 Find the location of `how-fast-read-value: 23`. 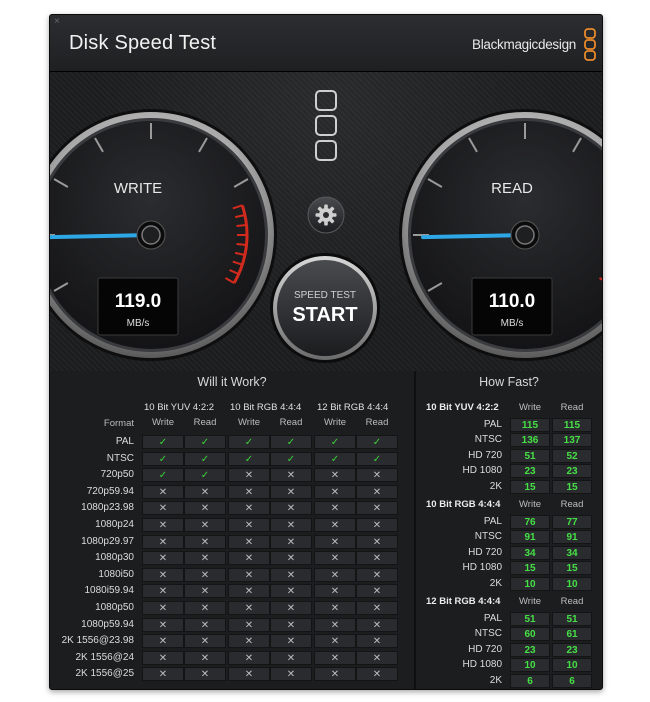

how-fast-read-value: 23 is located at coordinates (572, 471).